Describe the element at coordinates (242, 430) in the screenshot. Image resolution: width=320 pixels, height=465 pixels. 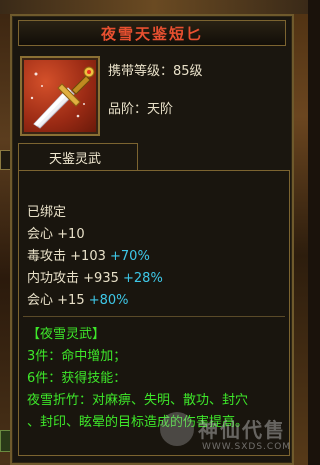
I see `watermark-text: 神仙代售` at that location.